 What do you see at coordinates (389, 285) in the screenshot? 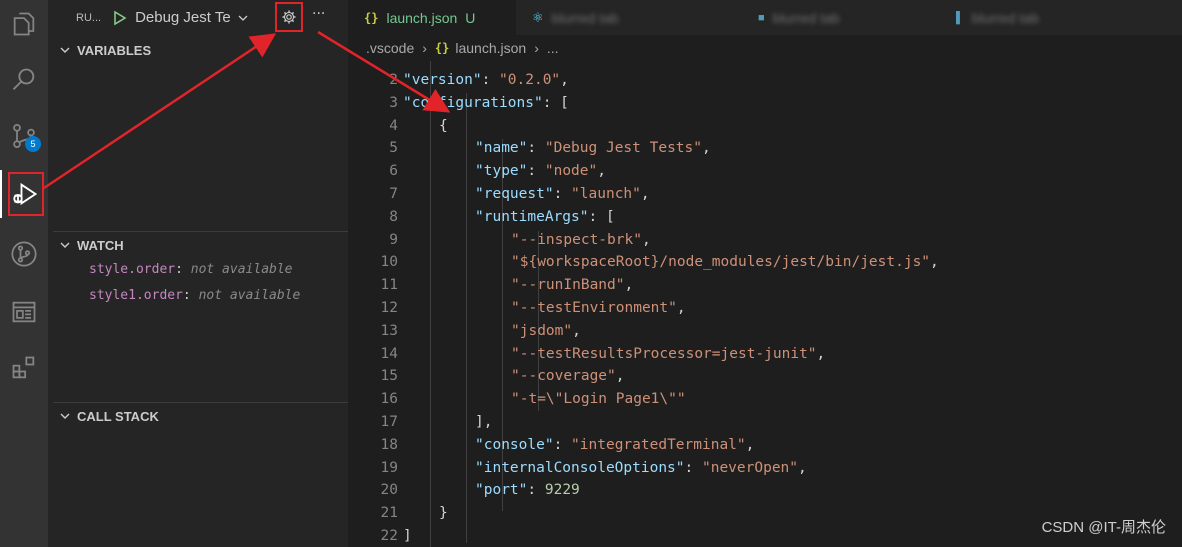
I see `line-number: 11` at bounding box center [389, 285].